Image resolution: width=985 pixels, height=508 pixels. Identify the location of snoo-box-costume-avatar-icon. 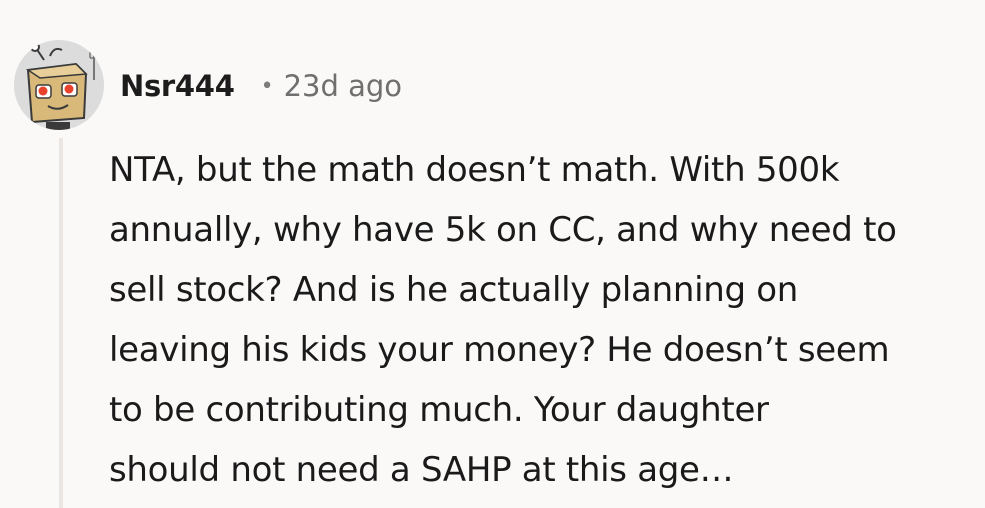
(59, 85).